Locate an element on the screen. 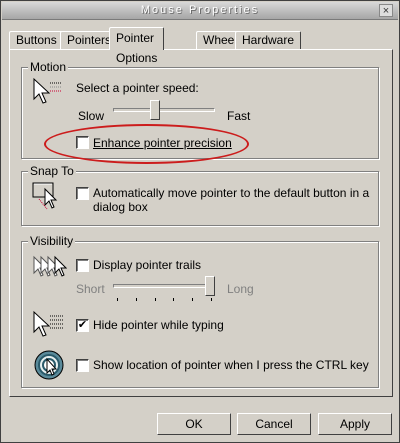  snap-to-group-title: Snap To is located at coordinates (52, 171).